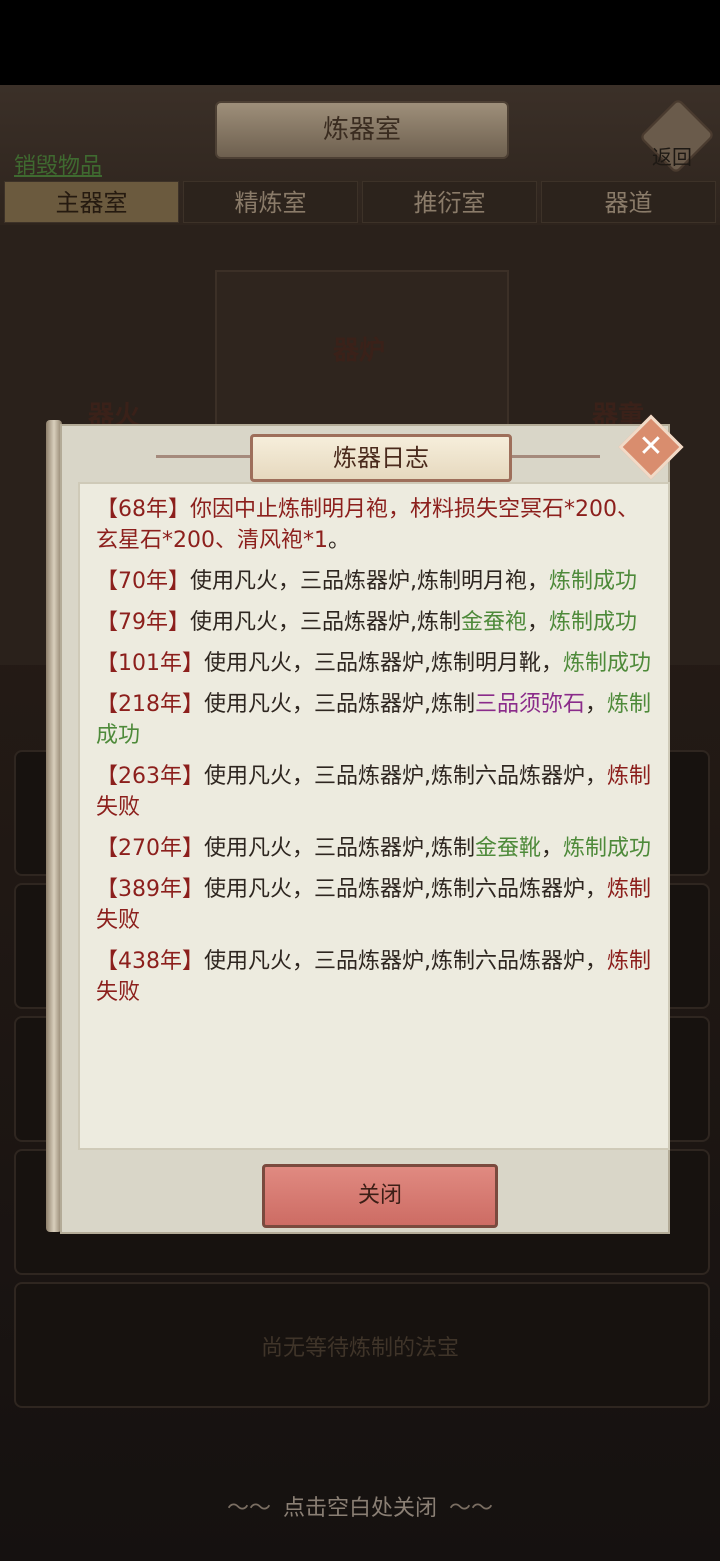  Describe the element at coordinates (58, 164) in the screenshot. I see `destroy-items-link: 销毁物品` at that location.